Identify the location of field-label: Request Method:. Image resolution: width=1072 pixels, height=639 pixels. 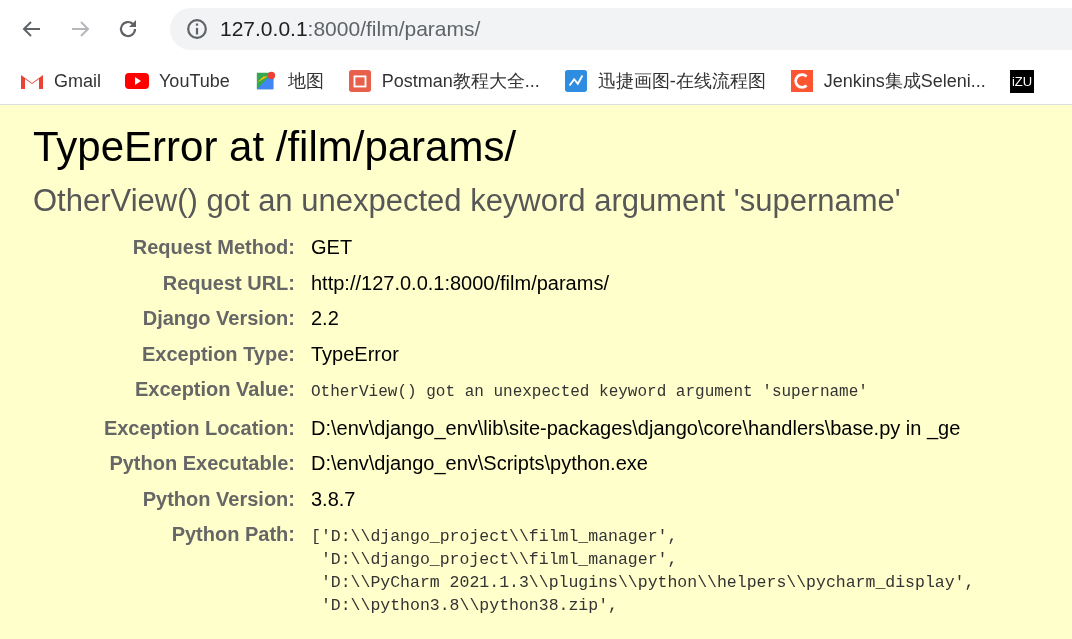
(213, 247).